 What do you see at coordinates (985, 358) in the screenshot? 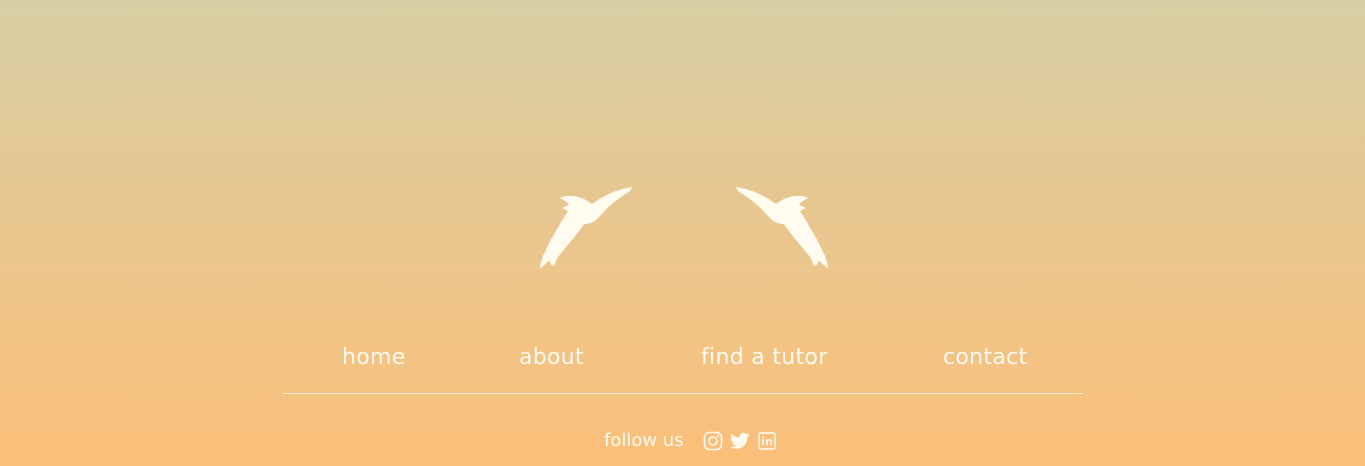
I see `nav-link-contact: contact` at bounding box center [985, 358].